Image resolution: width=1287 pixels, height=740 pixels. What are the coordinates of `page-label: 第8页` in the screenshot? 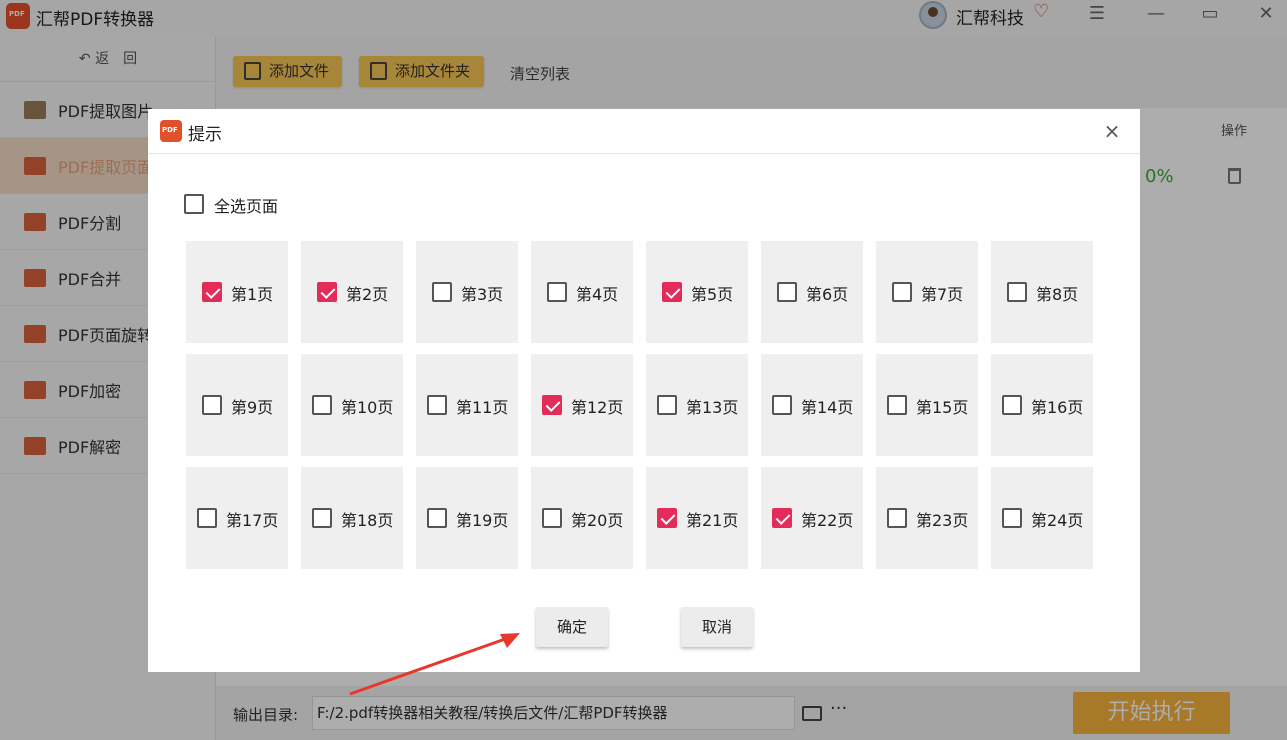 It's located at (1057, 294).